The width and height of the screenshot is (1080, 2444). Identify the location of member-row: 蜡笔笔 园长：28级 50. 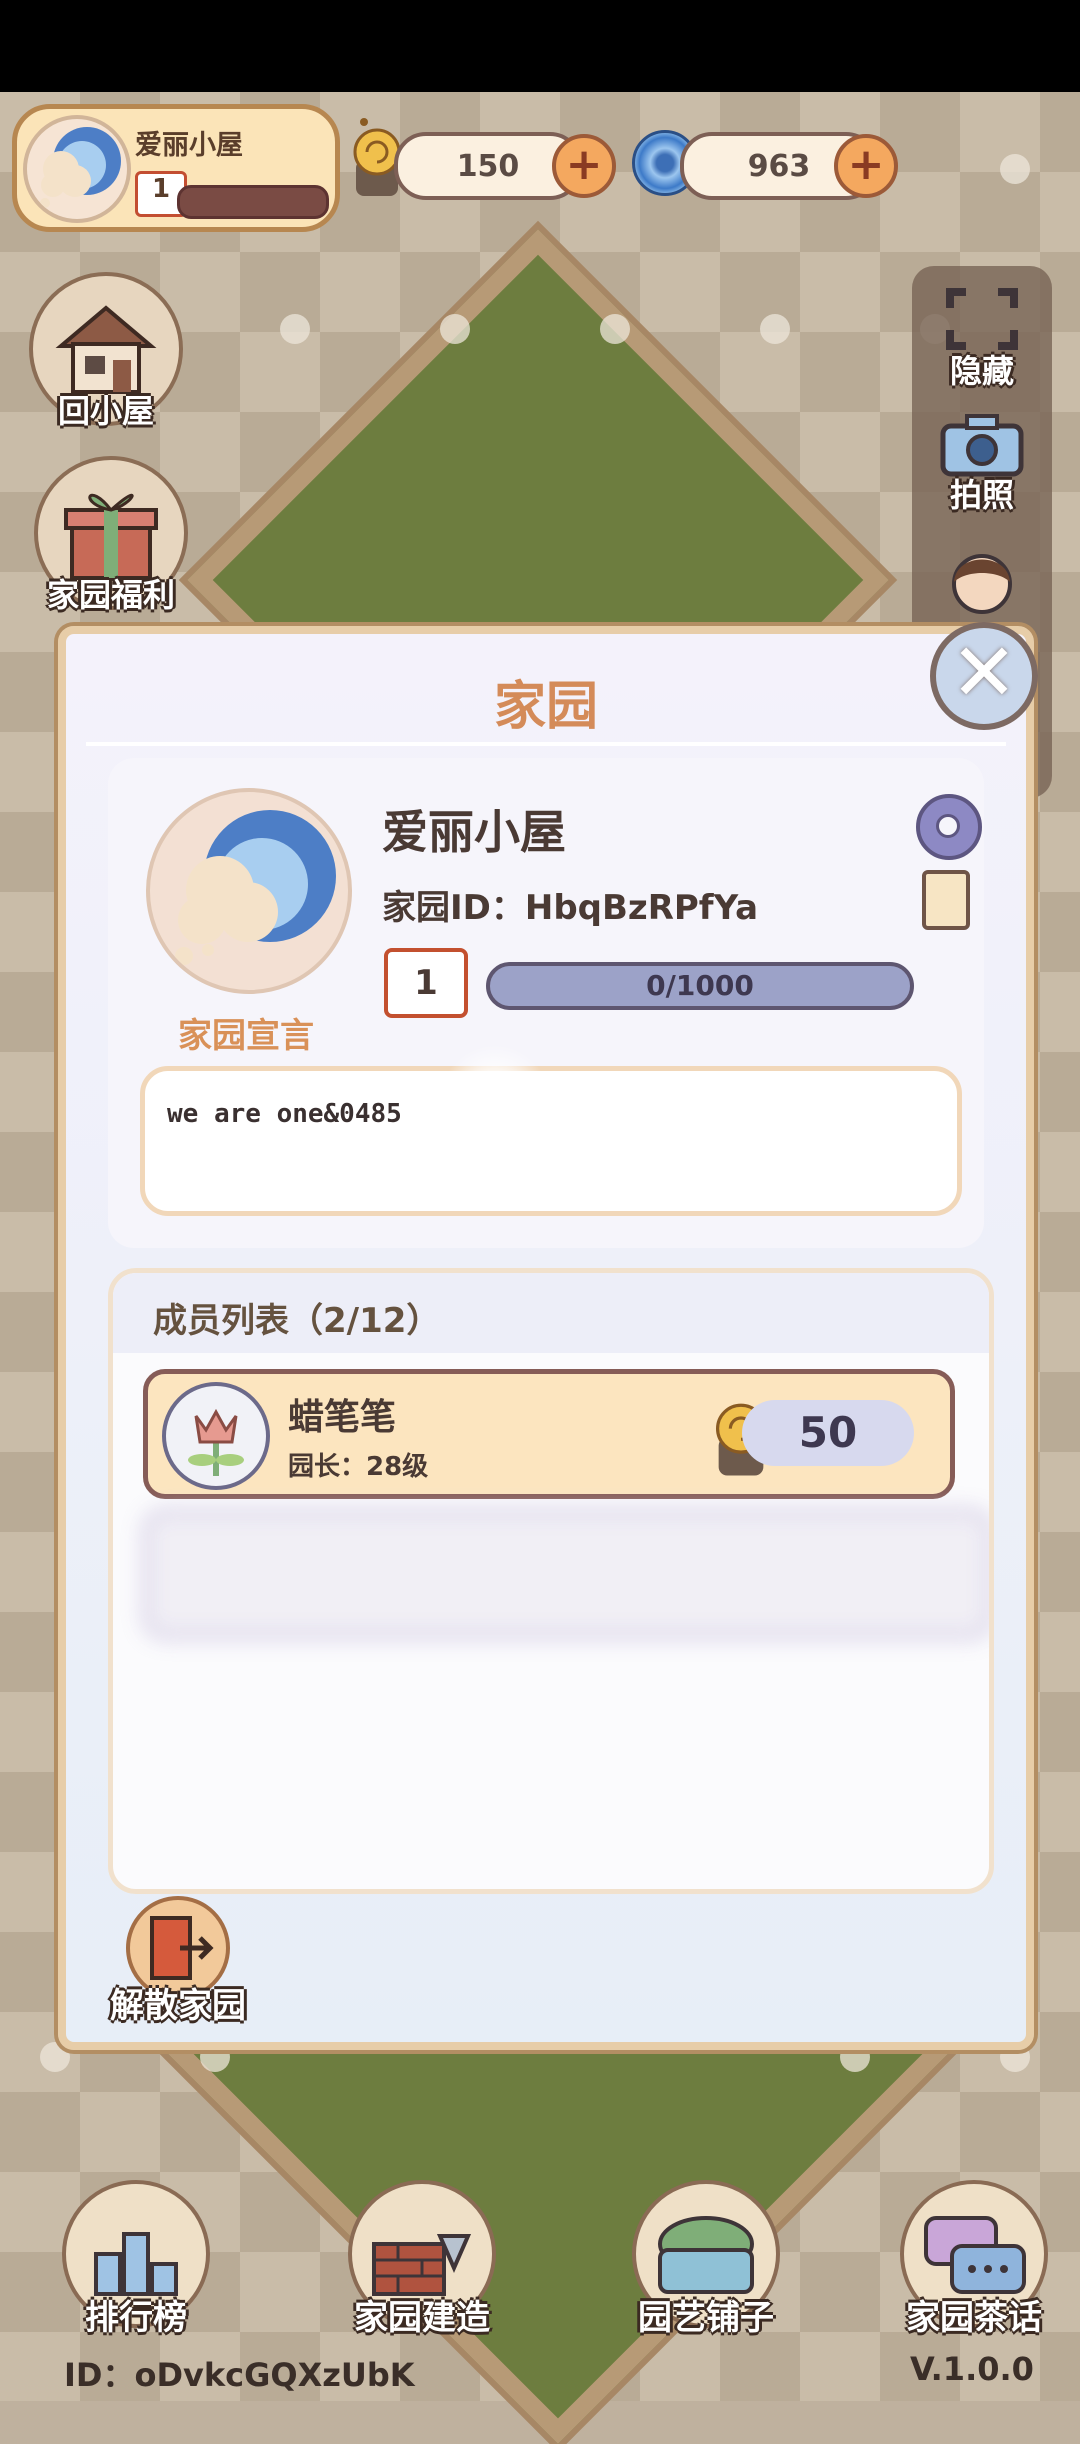
(549, 1434).